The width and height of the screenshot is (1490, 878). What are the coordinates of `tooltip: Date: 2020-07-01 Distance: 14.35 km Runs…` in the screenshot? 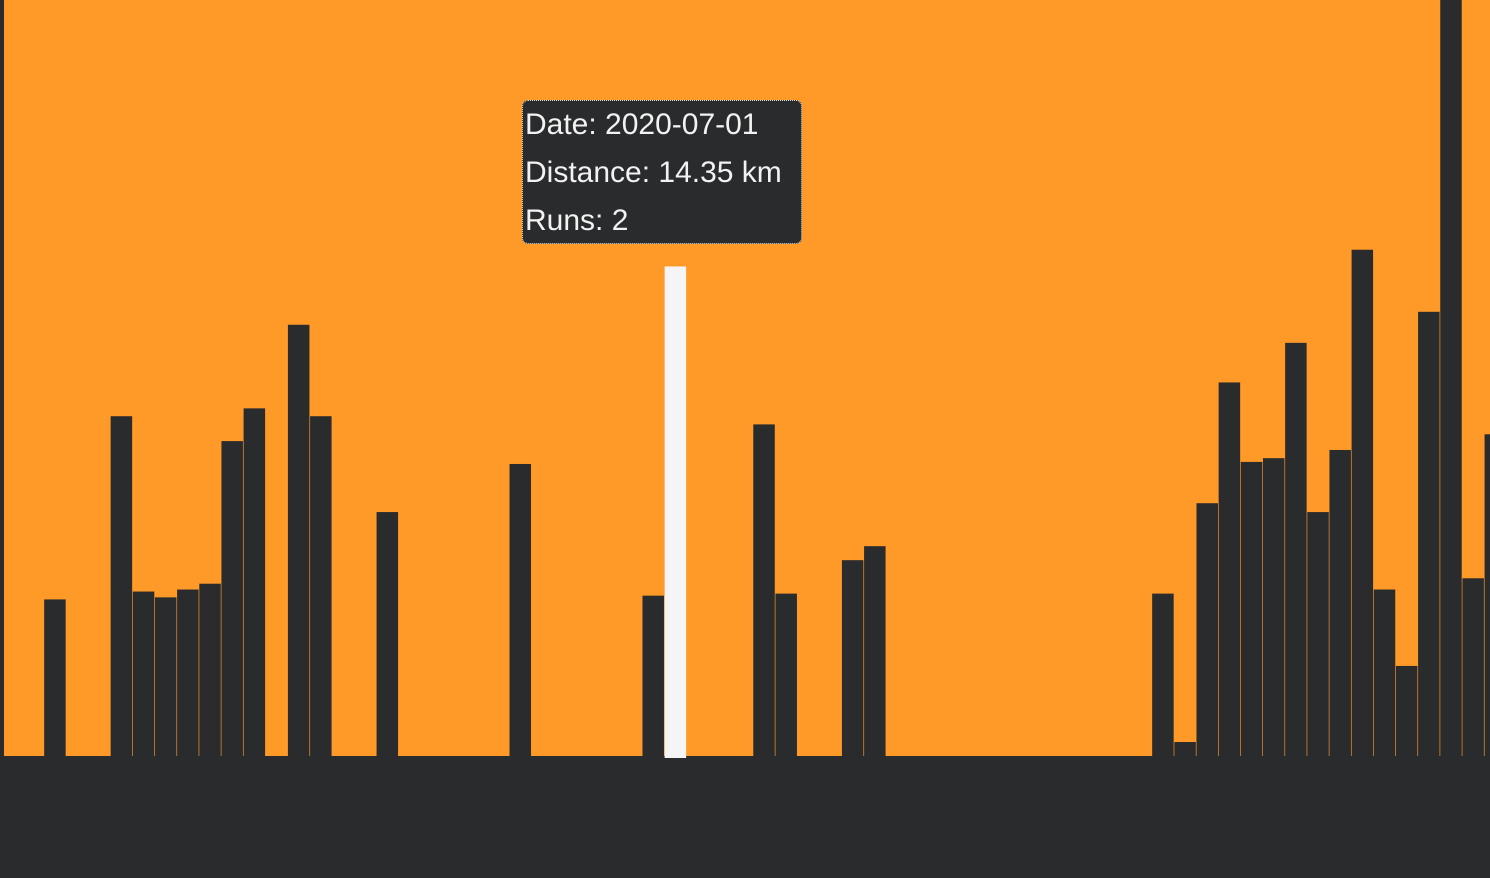 It's located at (662, 172).